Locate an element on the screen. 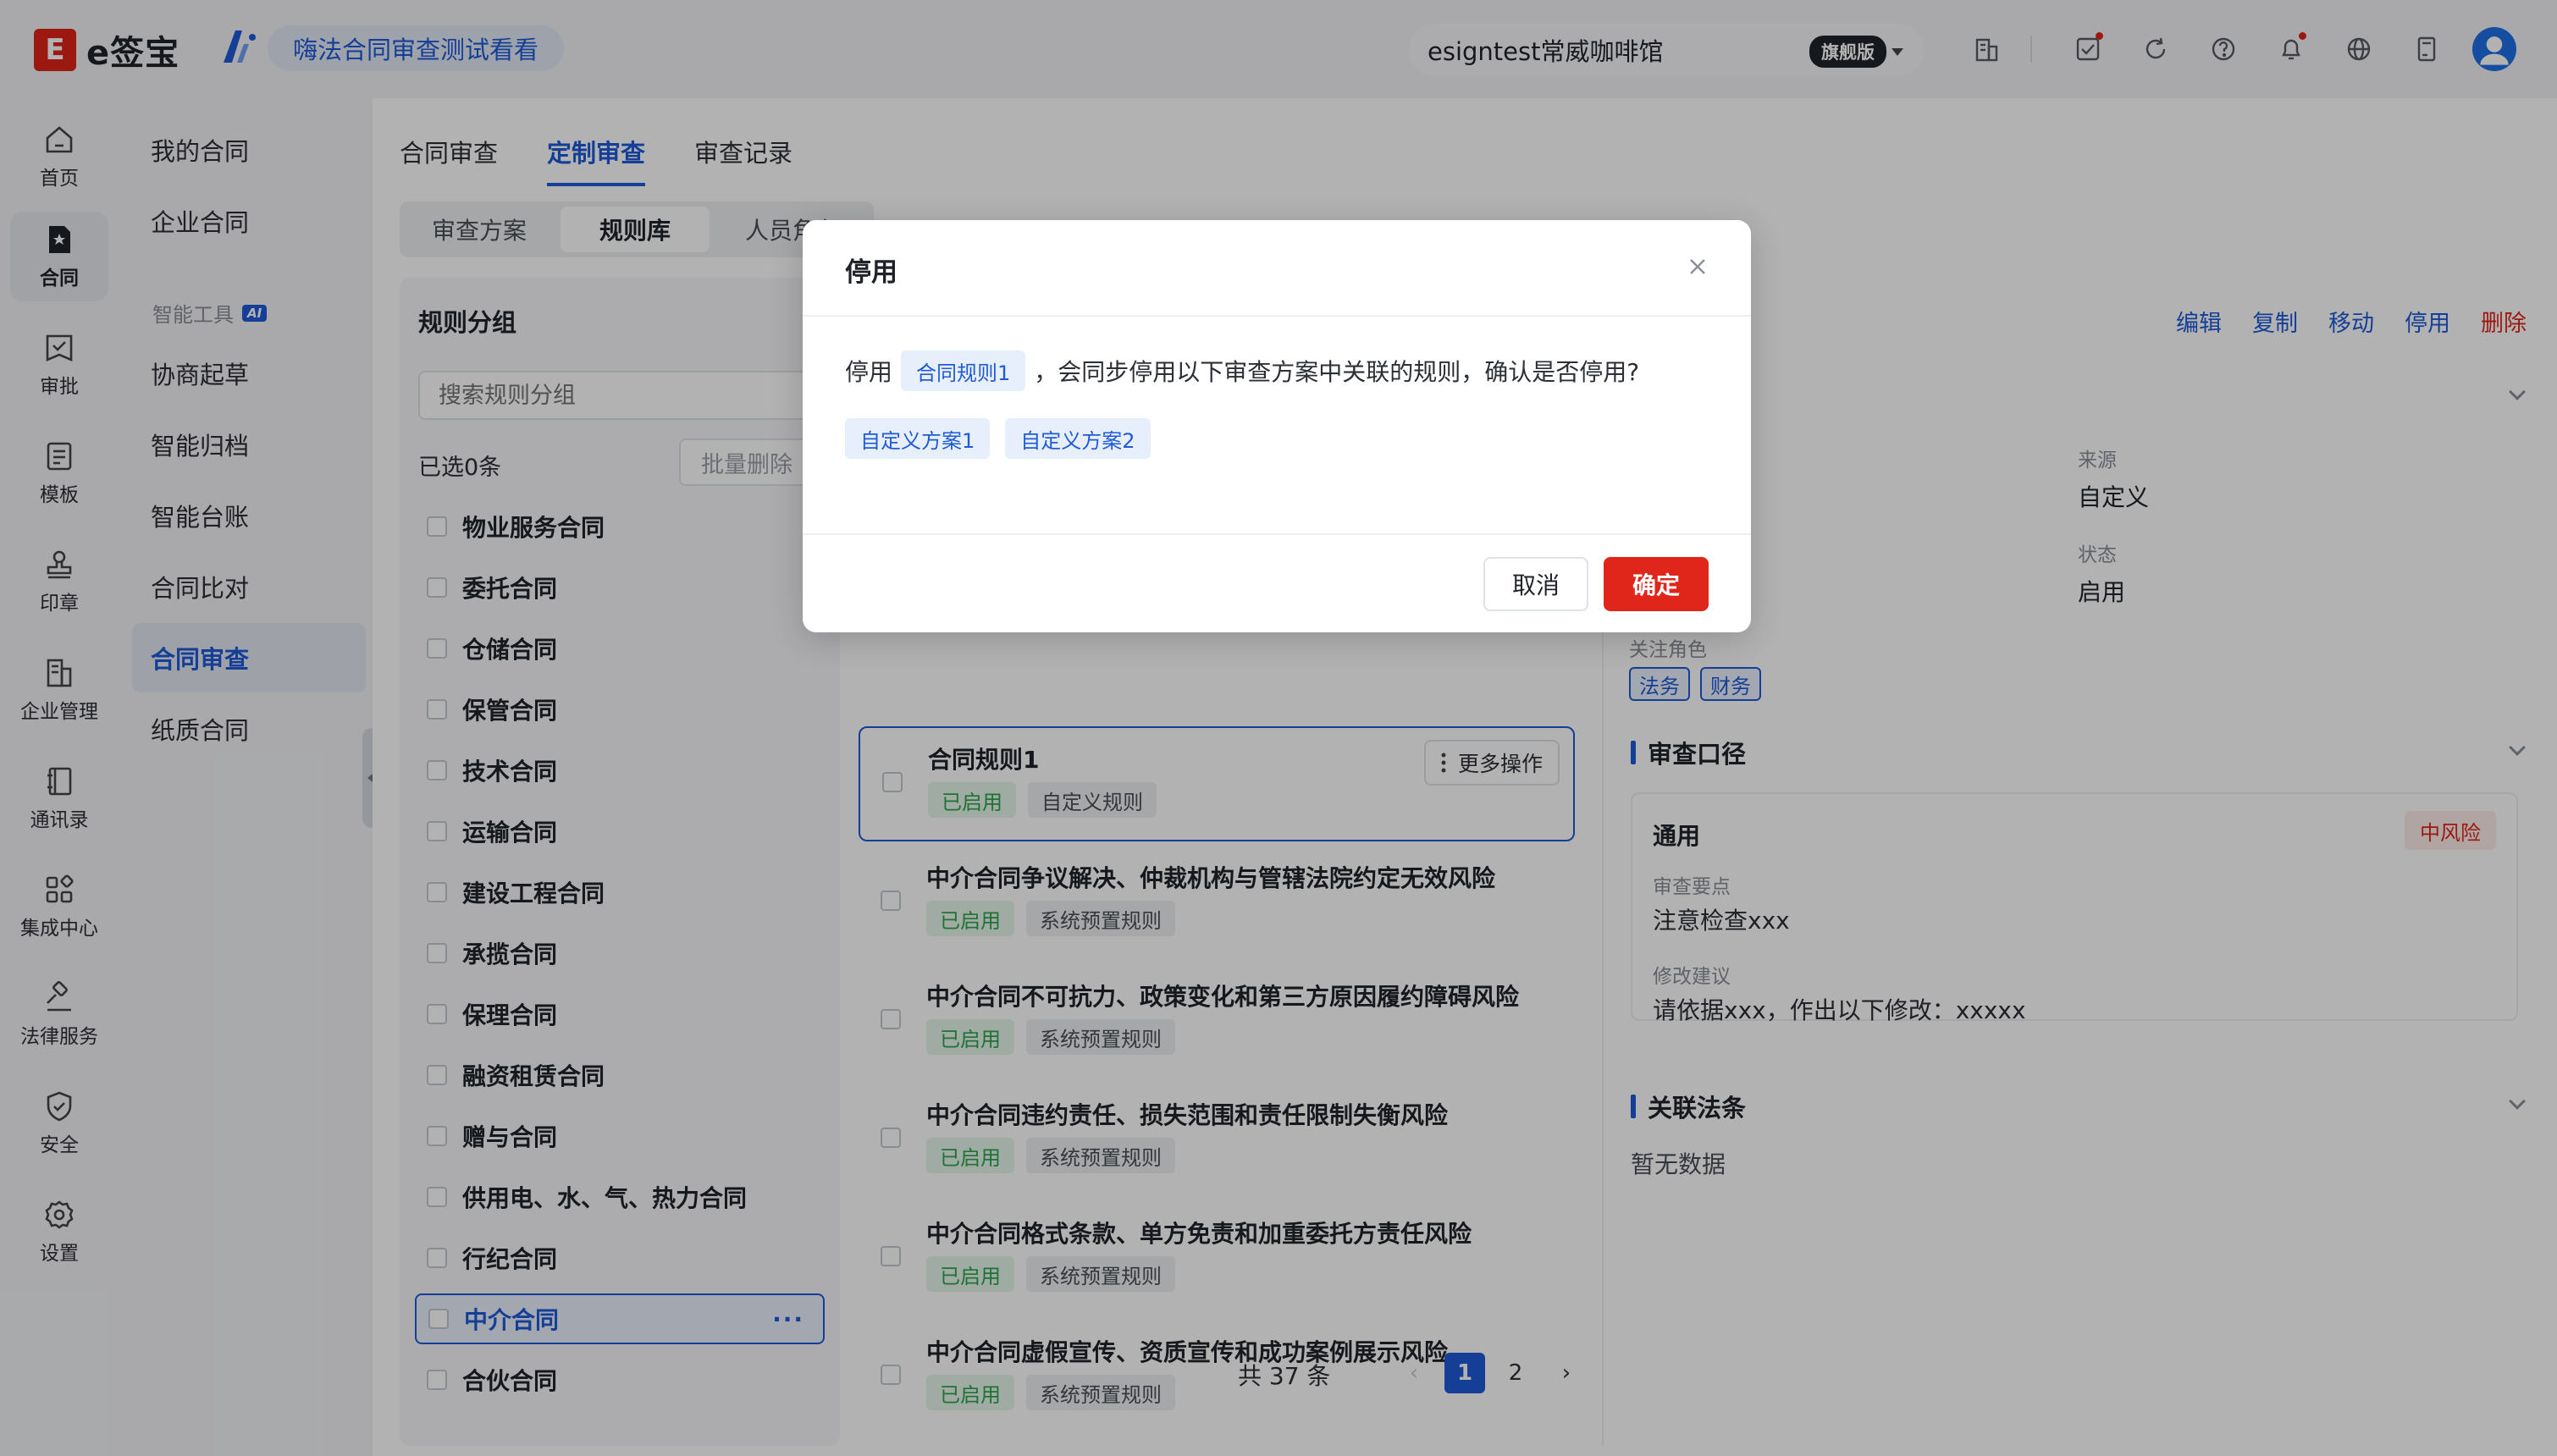 The height and width of the screenshot is (1456, 2557). msg-suffix: ，会同步停用以下审查方案中关联的规则，确认是否停用? is located at coordinates (1337, 372).